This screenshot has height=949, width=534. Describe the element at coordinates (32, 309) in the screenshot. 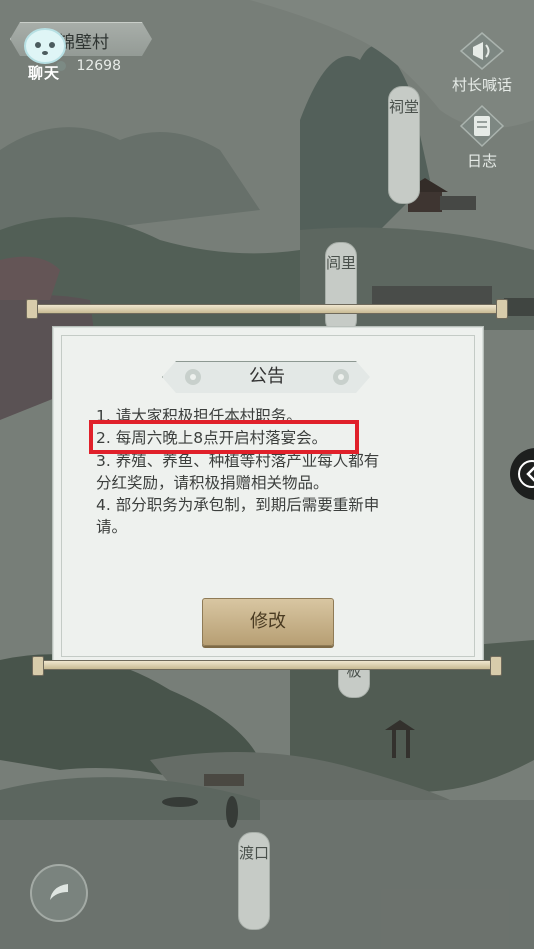

I see `scroll-cap-left` at that location.